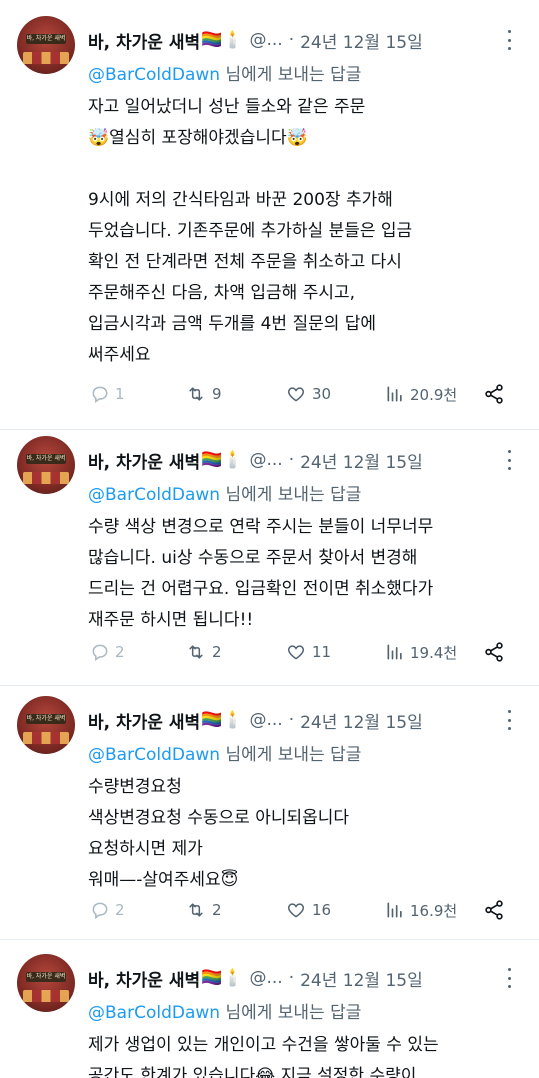 The height and width of the screenshot is (1078, 539). Describe the element at coordinates (163, 880) in the screenshot. I see `tweet-line: 워매—-살여주세요😇` at that location.